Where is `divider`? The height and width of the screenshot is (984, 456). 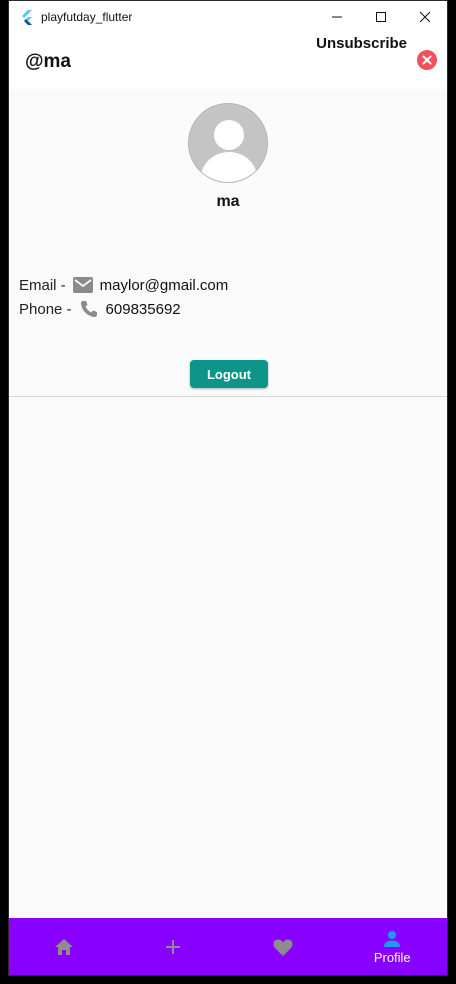 divider is located at coordinates (228, 396).